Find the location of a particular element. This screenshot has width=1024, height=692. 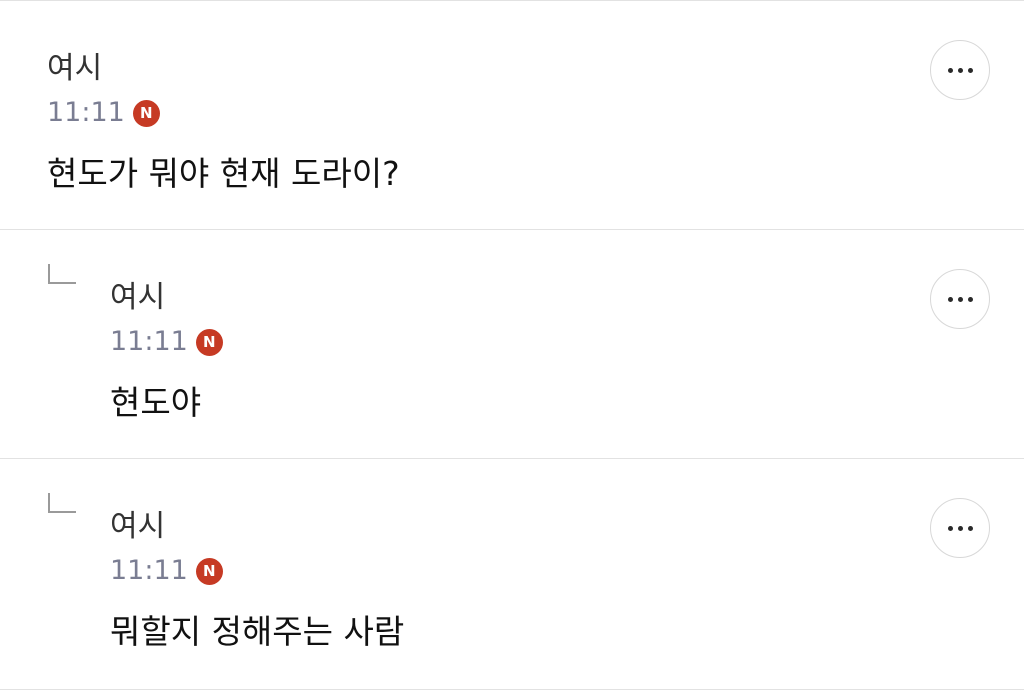

comment-text: 현도야 is located at coordinates (156, 402).